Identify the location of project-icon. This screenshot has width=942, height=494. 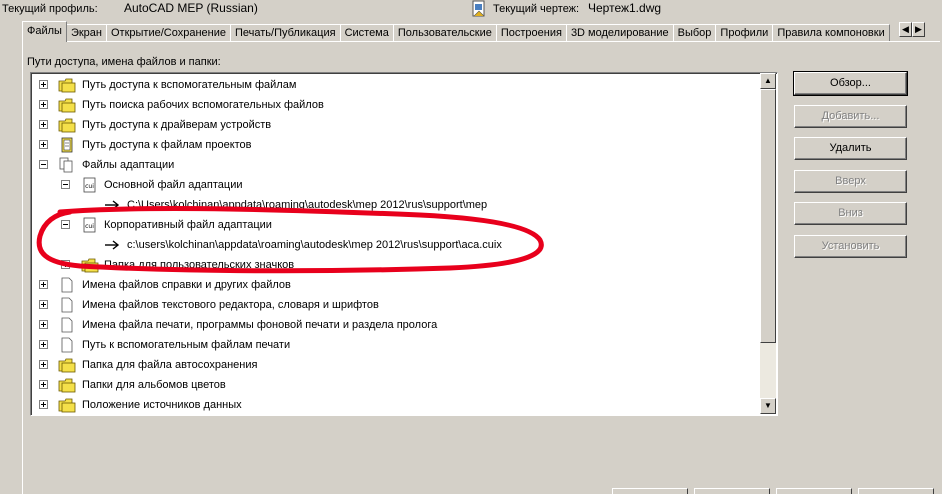
(67, 145).